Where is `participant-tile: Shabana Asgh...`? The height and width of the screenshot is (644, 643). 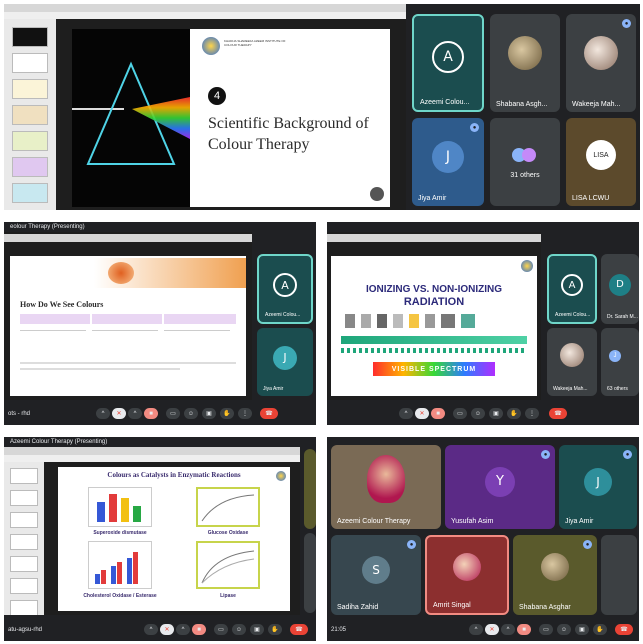
participant-tile: Shabana Asgh... is located at coordinates (525, 63).